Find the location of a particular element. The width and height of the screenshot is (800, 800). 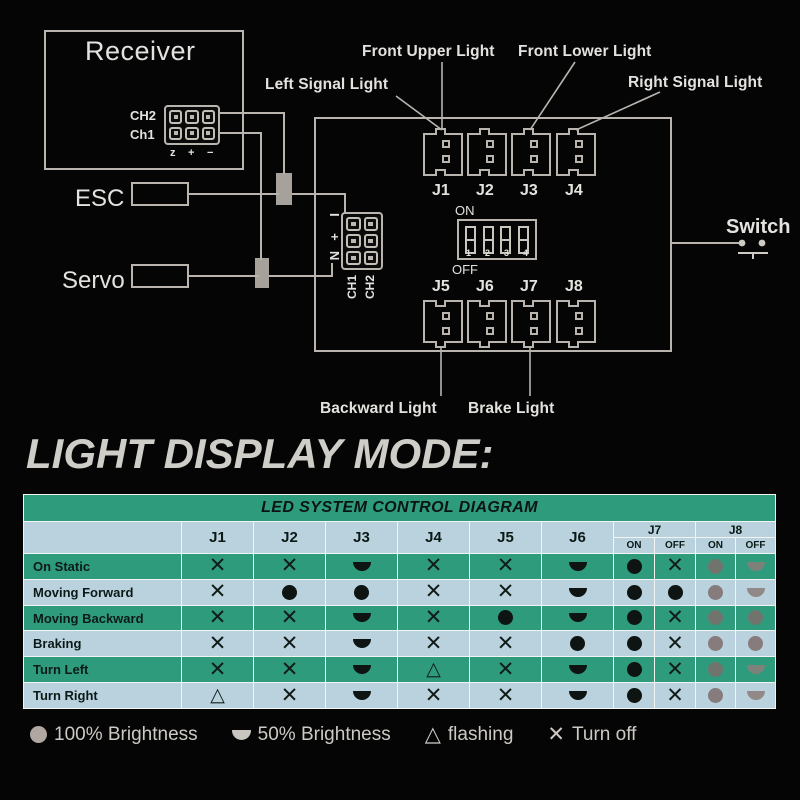

table-header-j8: J8 ON OFF is located at coordinates (735, 537).